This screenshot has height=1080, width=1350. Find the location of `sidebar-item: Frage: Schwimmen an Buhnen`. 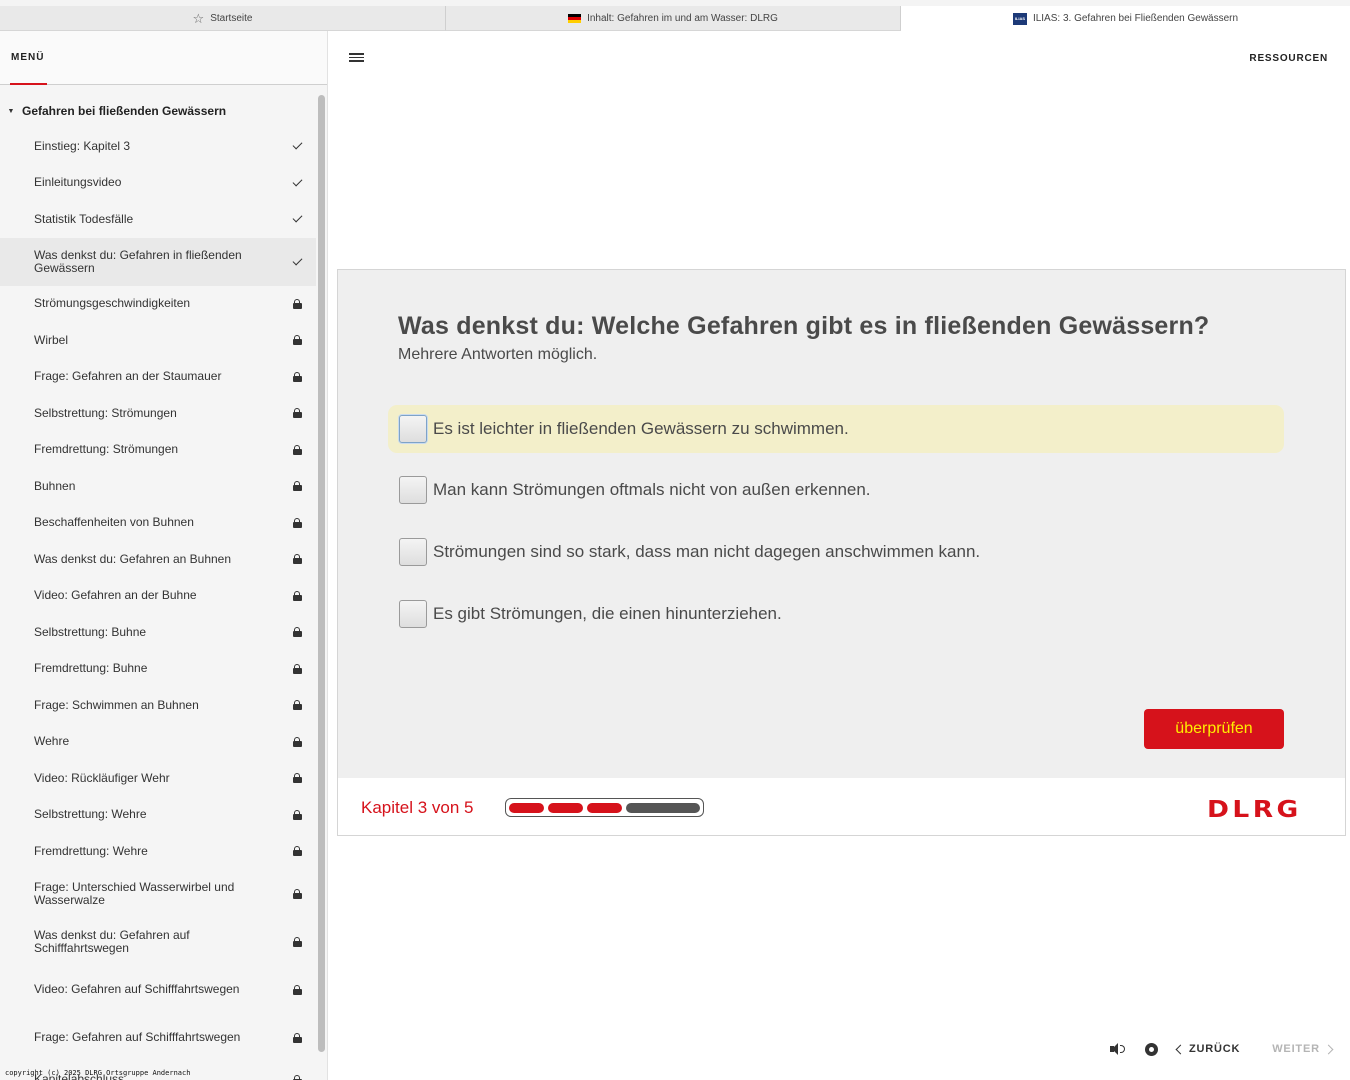

sidebar-item: Frage: Schwimmen an Buhnen is located at coordinates (158, 705).